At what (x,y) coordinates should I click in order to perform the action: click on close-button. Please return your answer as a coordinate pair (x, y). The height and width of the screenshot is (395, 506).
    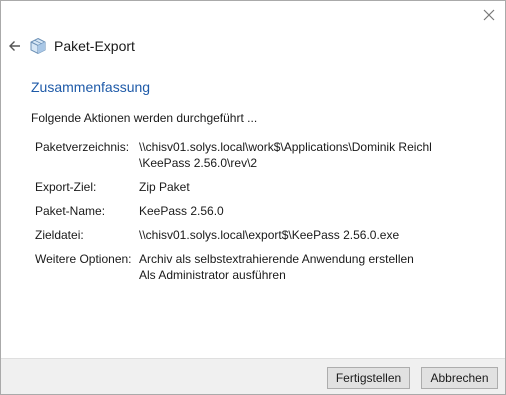
    Looking at the image, I should click on (489, 15).